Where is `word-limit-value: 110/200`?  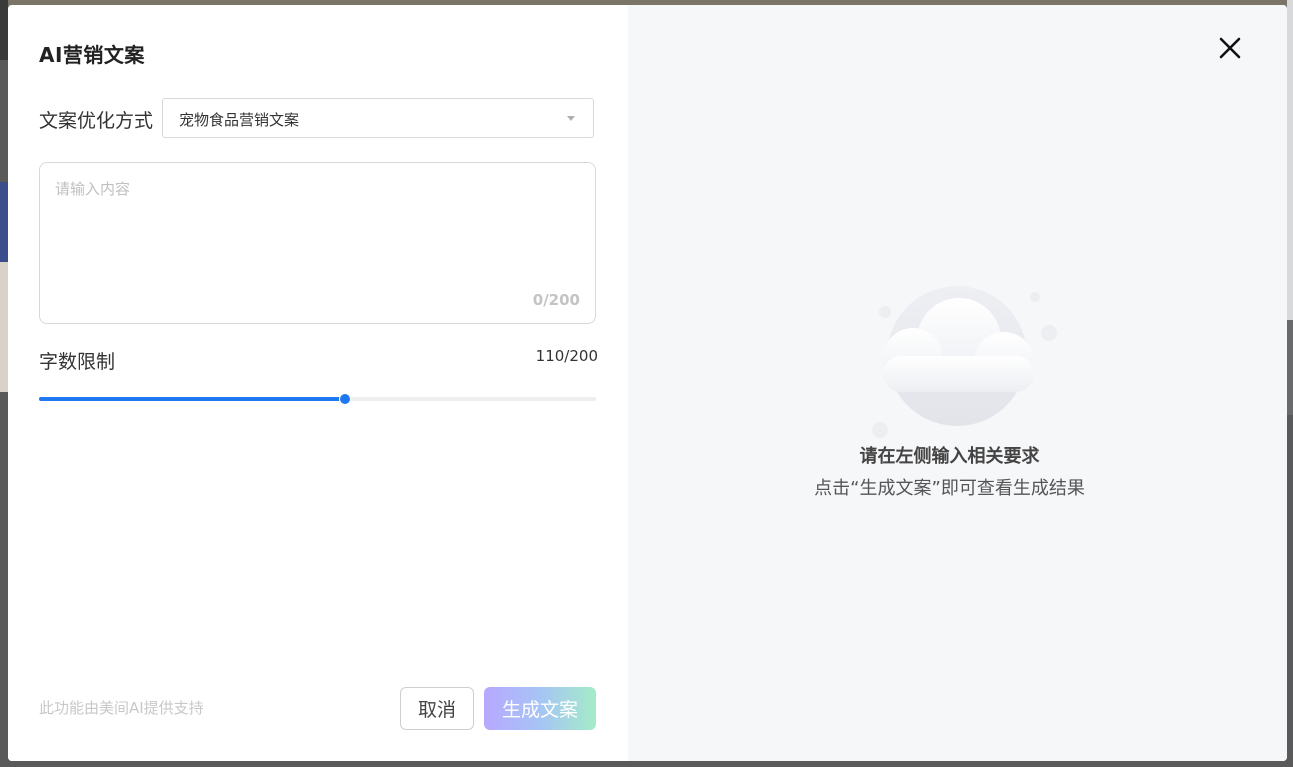
word-limit-value: 110/200 is located at coordinates (566, 356).